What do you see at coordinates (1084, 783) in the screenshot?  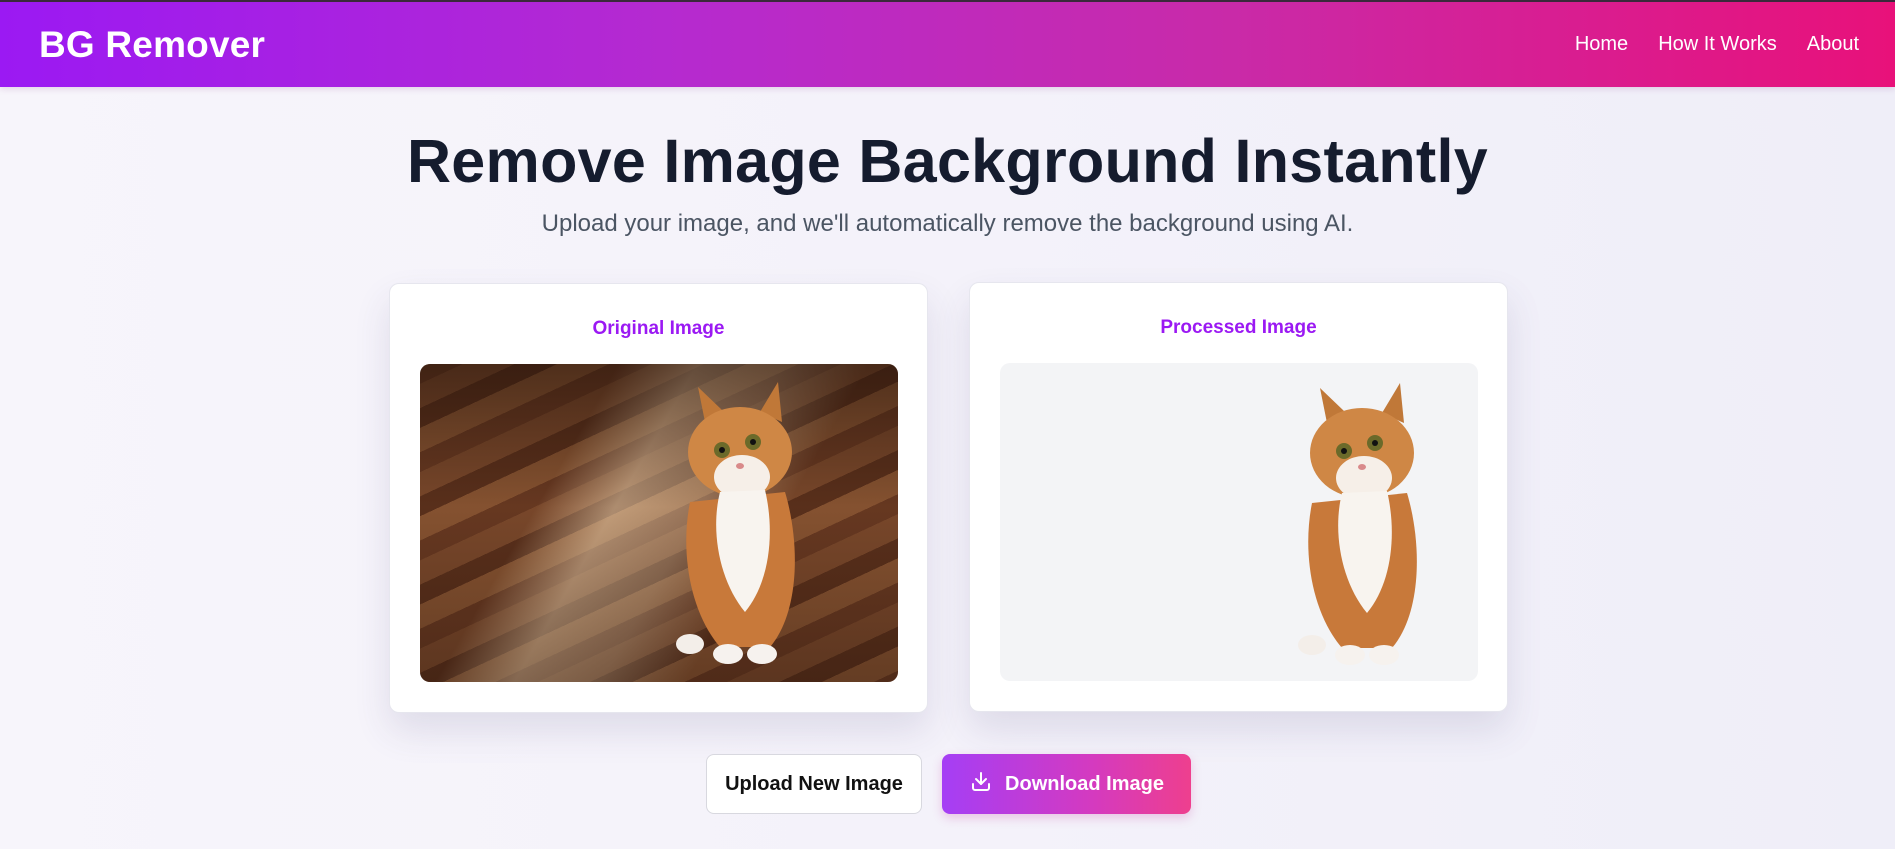 I see `download-label: Download Image` at bounding box center [1084, 783].